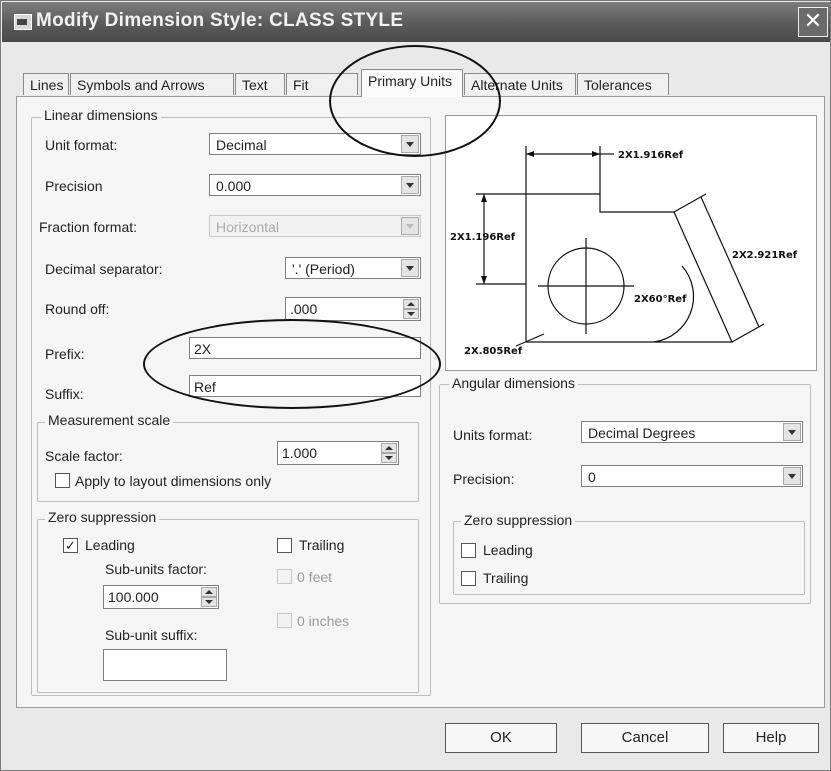  Describe the element at coordinates (151, 635) in the screenshot. I see `sub-unit-suffix-label: Sub-unit suffix:` at that location.